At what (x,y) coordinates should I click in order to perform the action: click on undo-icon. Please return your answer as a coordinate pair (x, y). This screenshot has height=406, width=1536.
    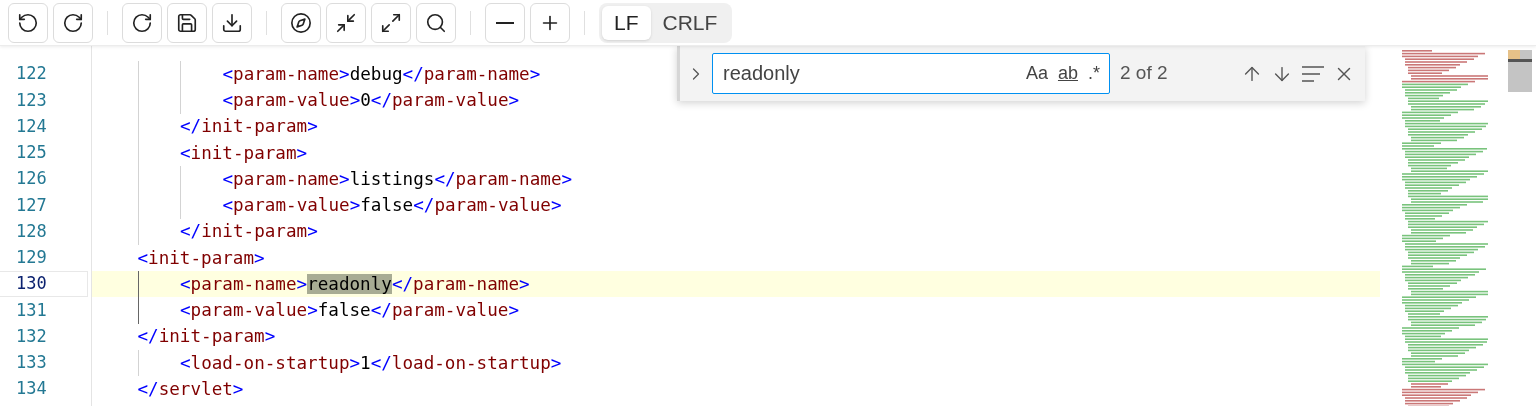
    Looking at the image, I should click on (28, 22).